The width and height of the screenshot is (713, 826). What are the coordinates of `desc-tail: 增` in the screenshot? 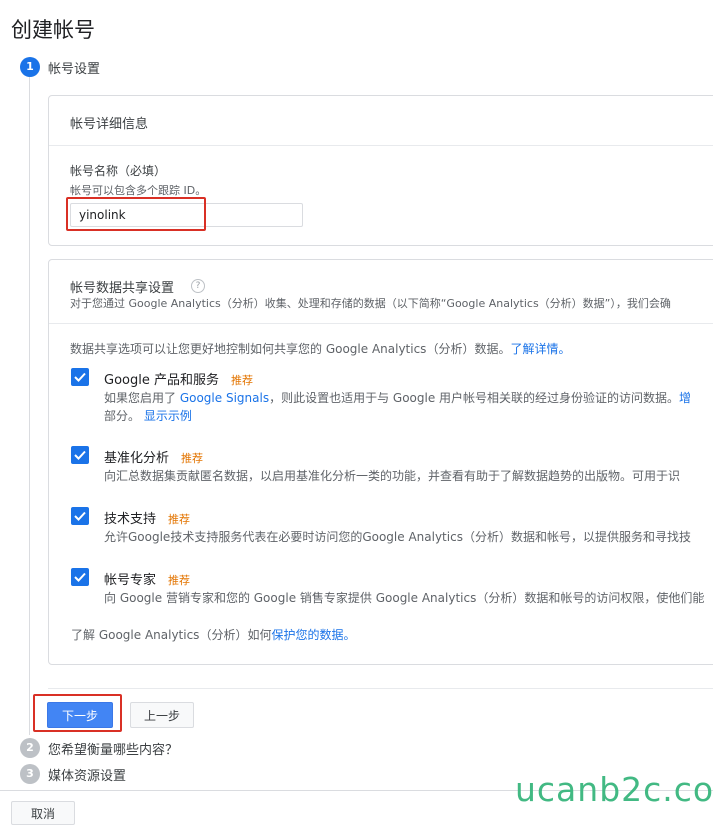 It's located at (685, 398).